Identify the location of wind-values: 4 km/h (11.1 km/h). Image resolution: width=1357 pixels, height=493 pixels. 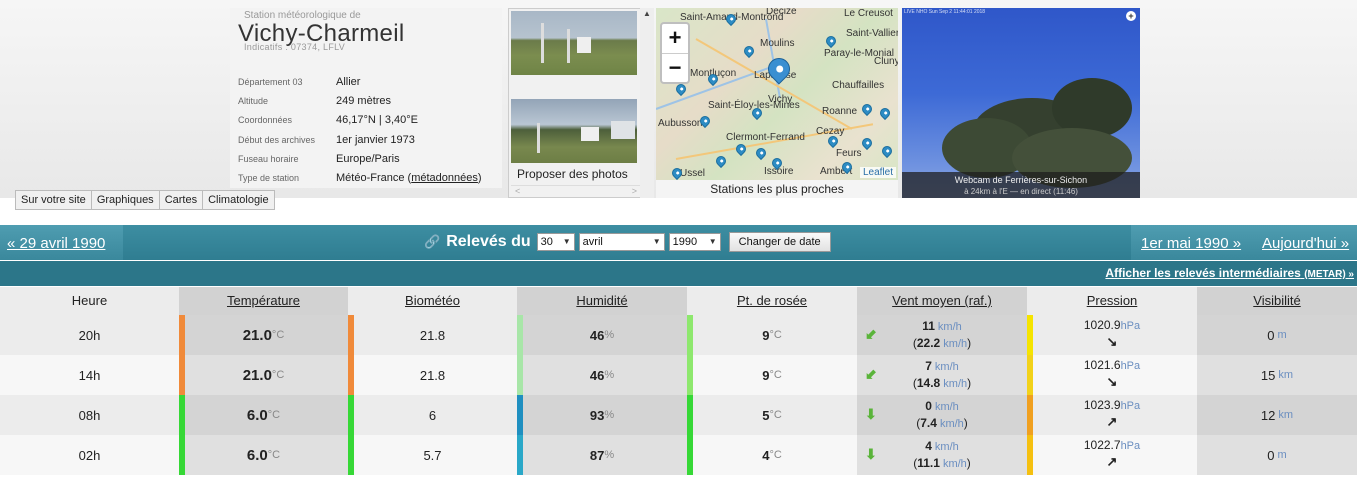
(942, 455).